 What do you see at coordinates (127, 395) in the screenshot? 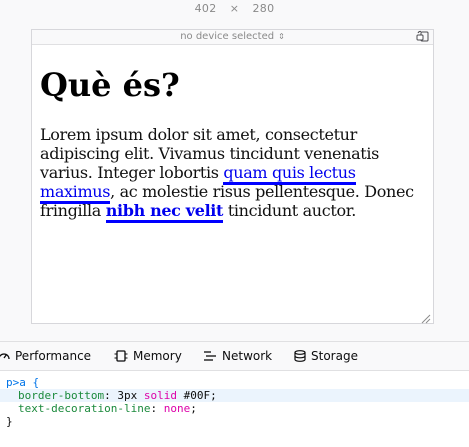
I see `value-3px: 3px` at bounding box center [127, 395].